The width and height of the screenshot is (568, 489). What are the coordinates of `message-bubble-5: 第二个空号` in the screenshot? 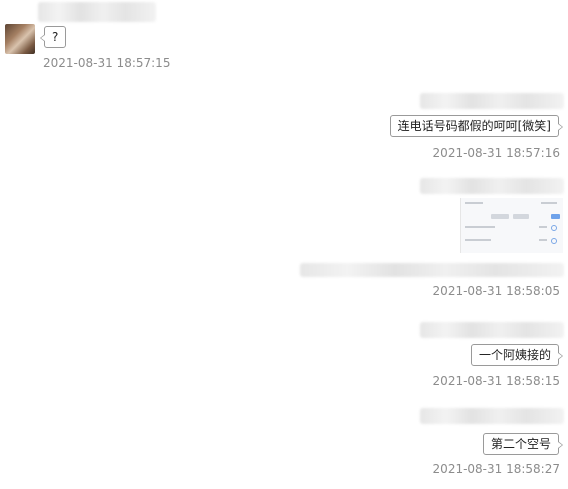 It's located at (523, 444).